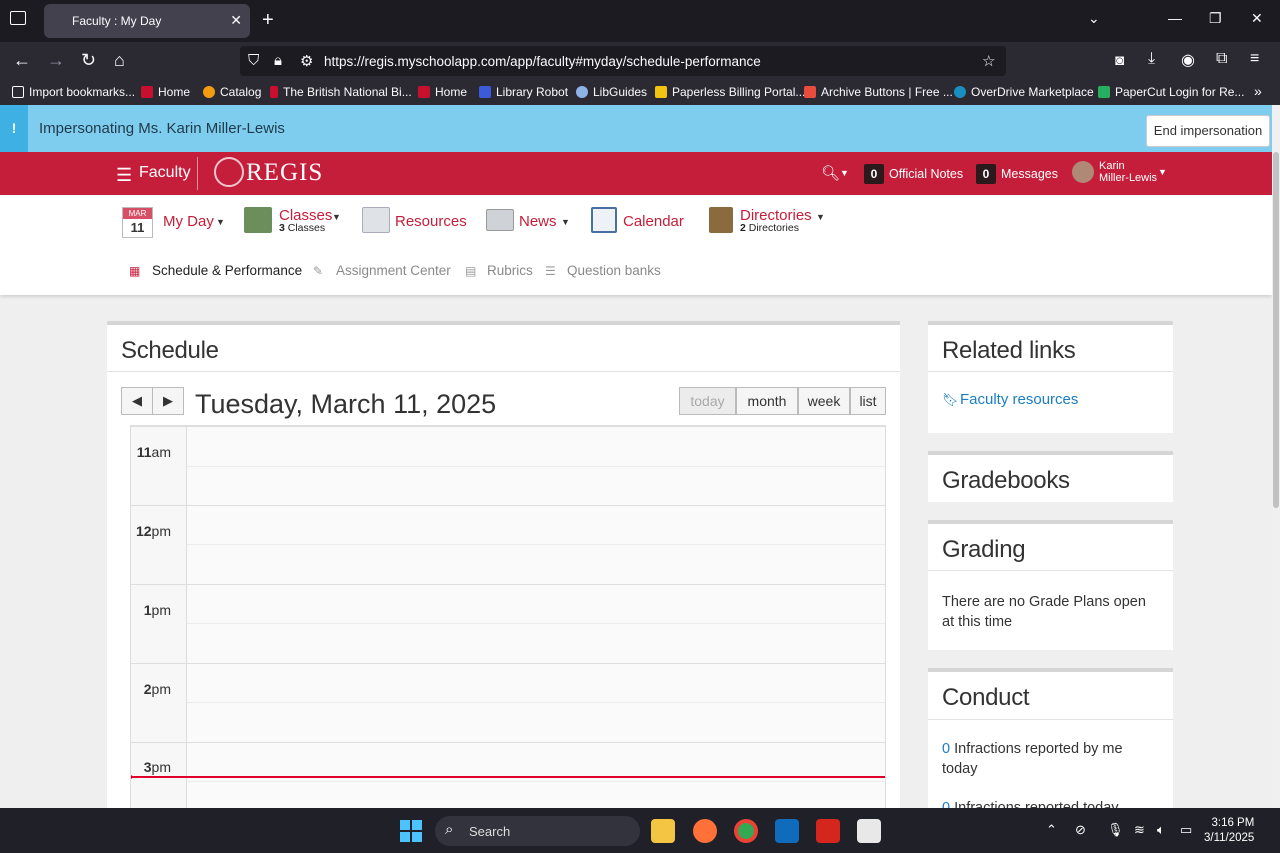 This screenshot has width=1280, height=853. Describe the element at coordinates (137, 401) in the screenshot. I see `prev-day-button: ◀` at that location.